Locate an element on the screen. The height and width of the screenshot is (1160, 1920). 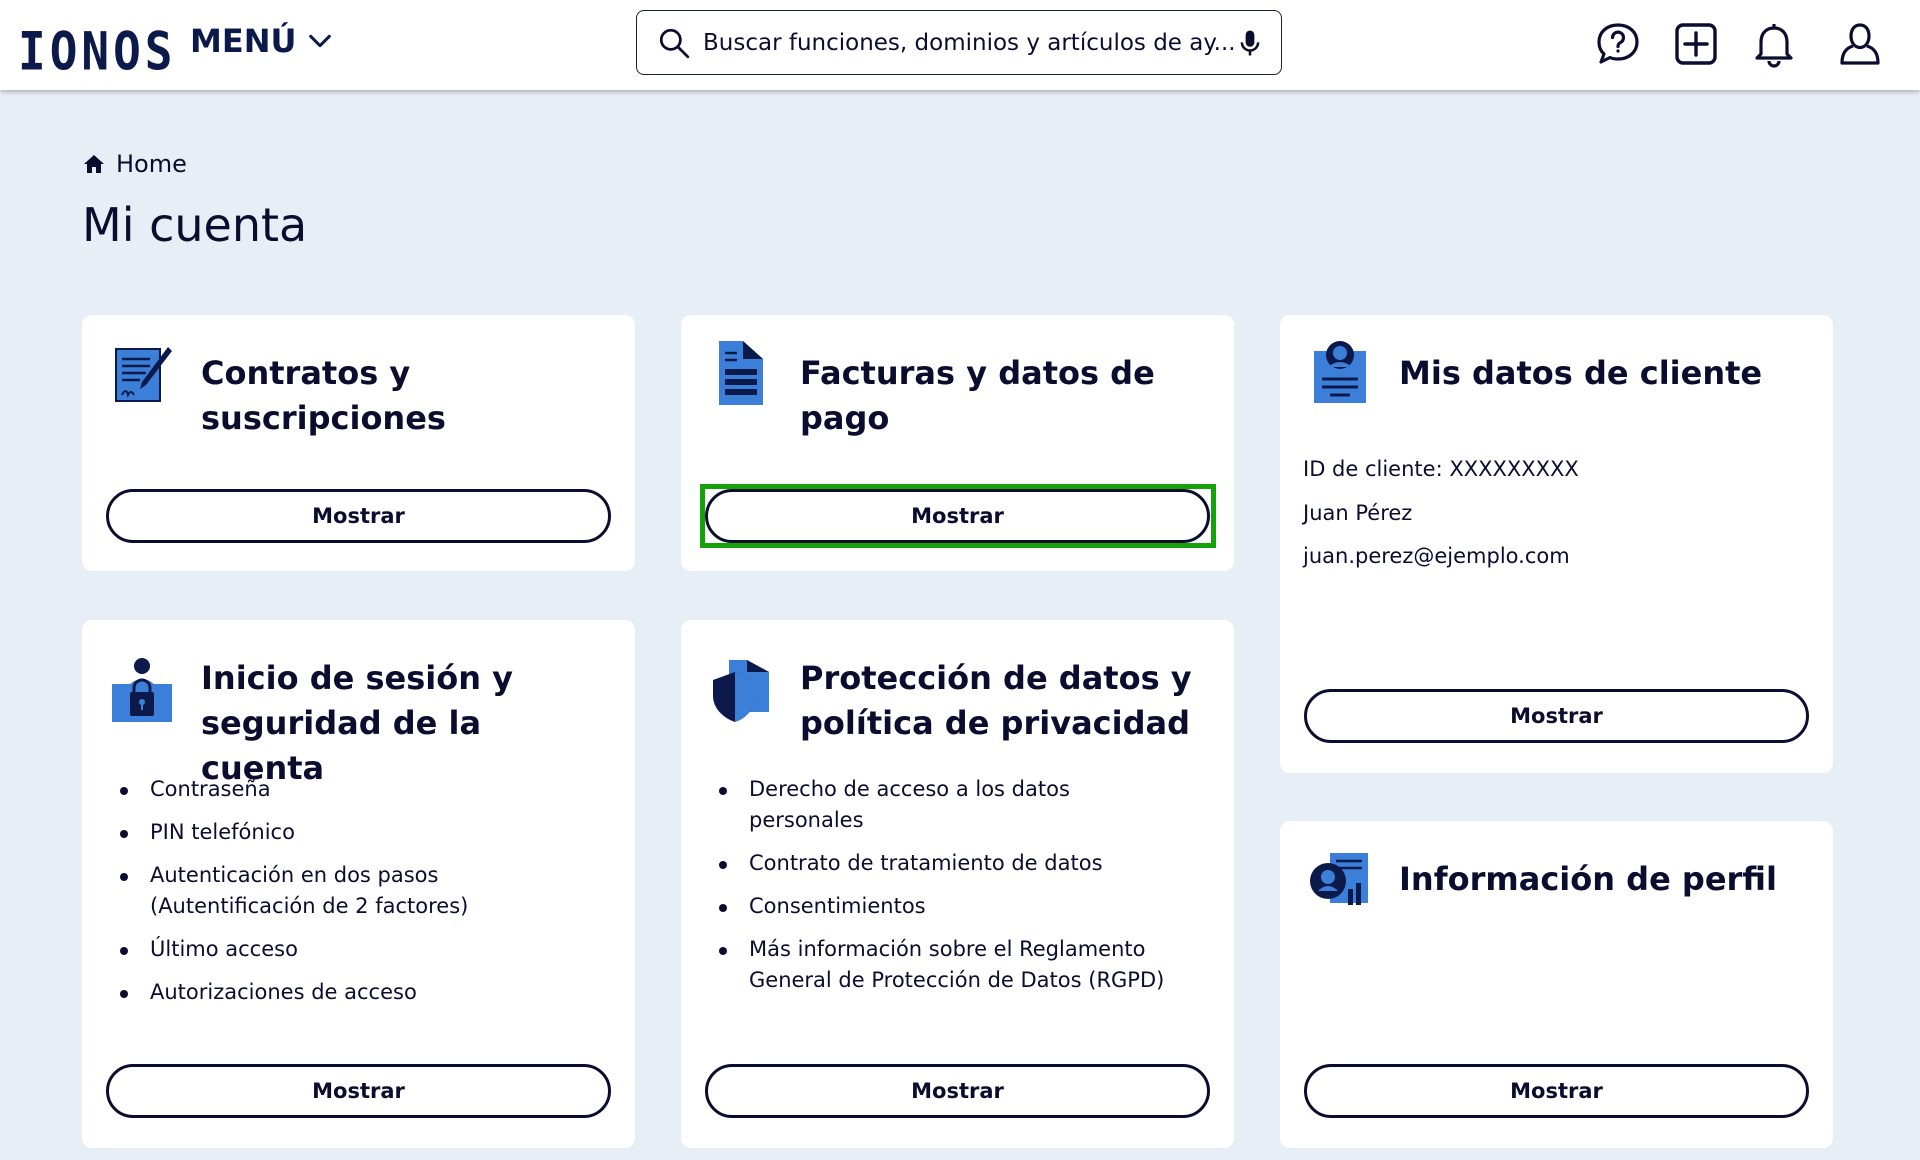
home-icon is located at coordinates (94, 164).